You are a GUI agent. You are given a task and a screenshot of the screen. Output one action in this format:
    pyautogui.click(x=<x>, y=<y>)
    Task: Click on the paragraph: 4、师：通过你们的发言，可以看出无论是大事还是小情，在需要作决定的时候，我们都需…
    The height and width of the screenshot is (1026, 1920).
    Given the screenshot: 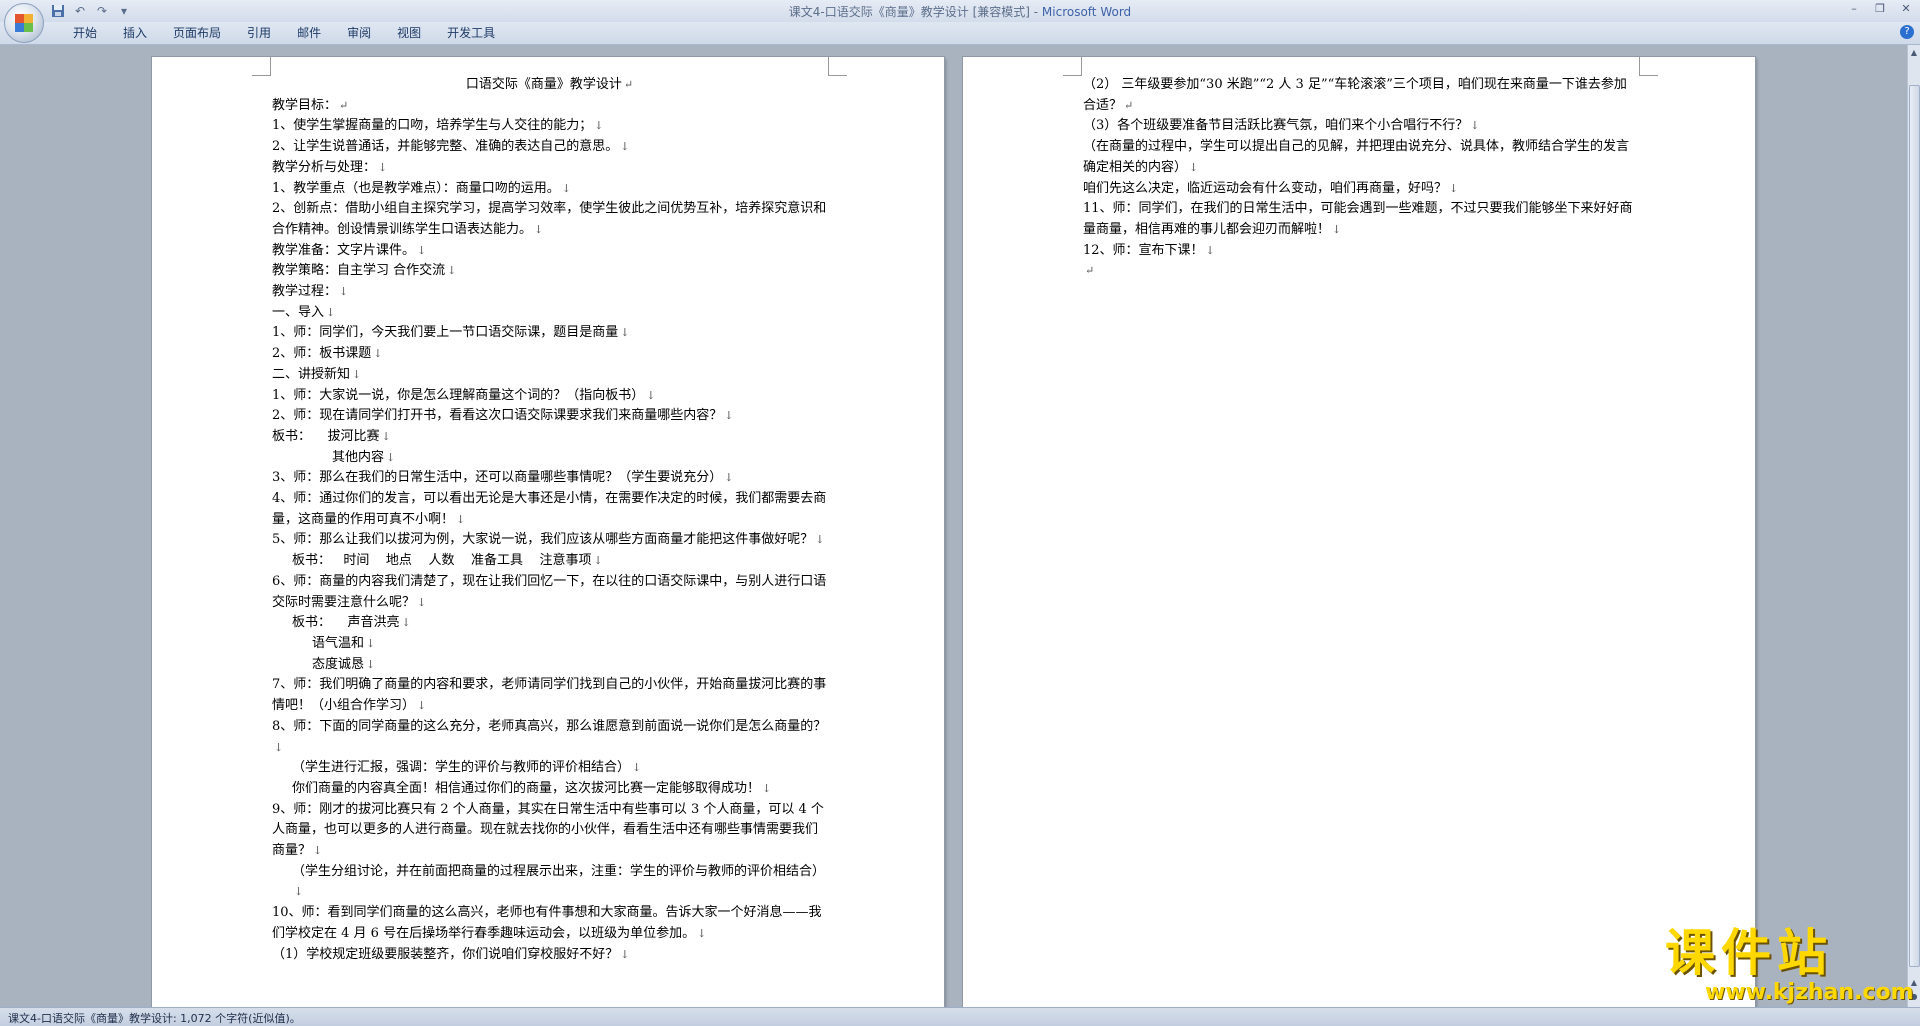 What is the action you would take?
    pyautogui.click(x=549, y=509)
    